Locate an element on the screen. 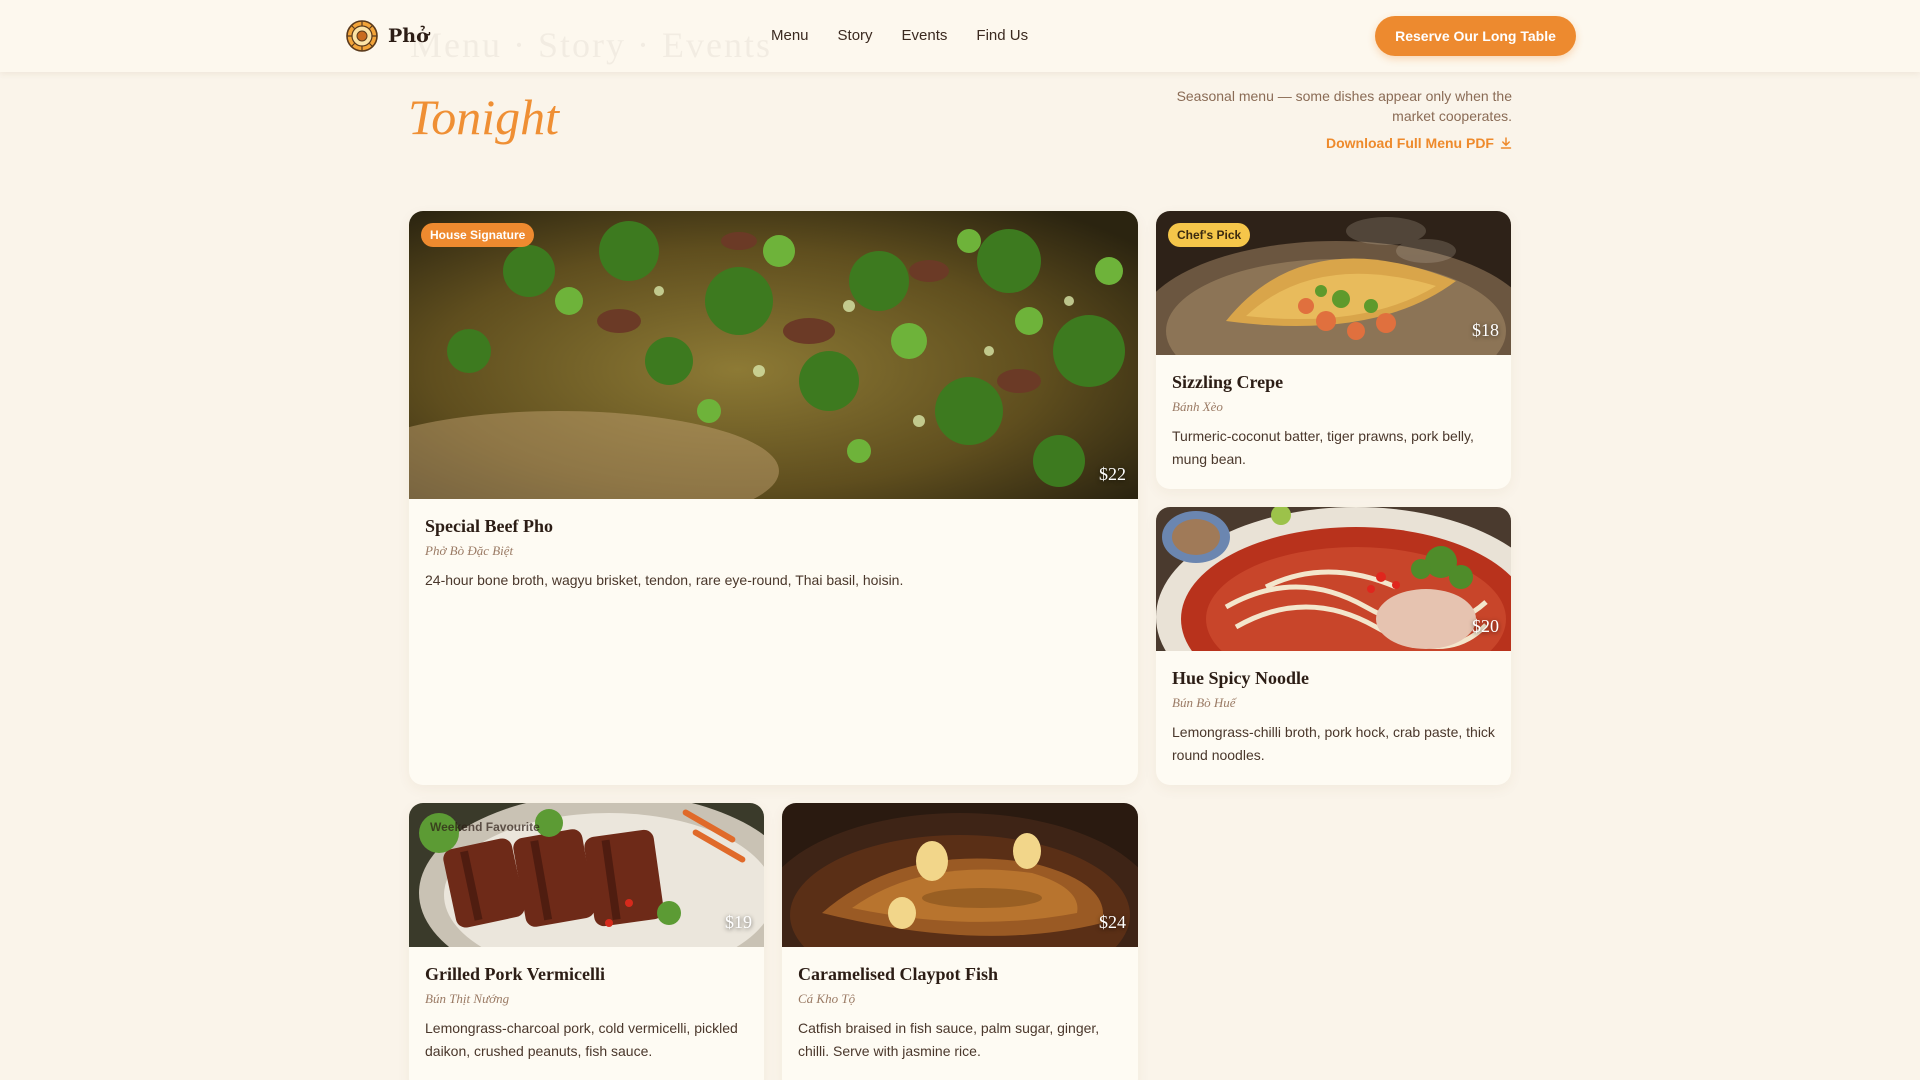  dish-badge: Chef's Pick is located at coordinates (1209, 235).